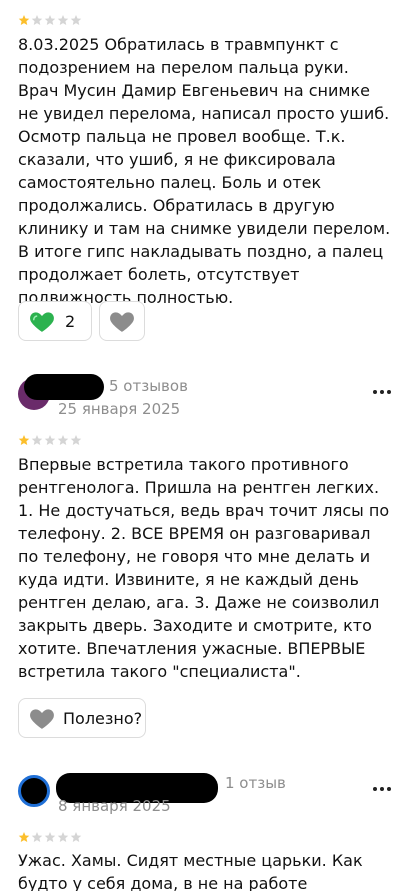  Describe the element at coordinates (103, 718) in the screenshot. I see `useful-label: Полезно?` at that location.